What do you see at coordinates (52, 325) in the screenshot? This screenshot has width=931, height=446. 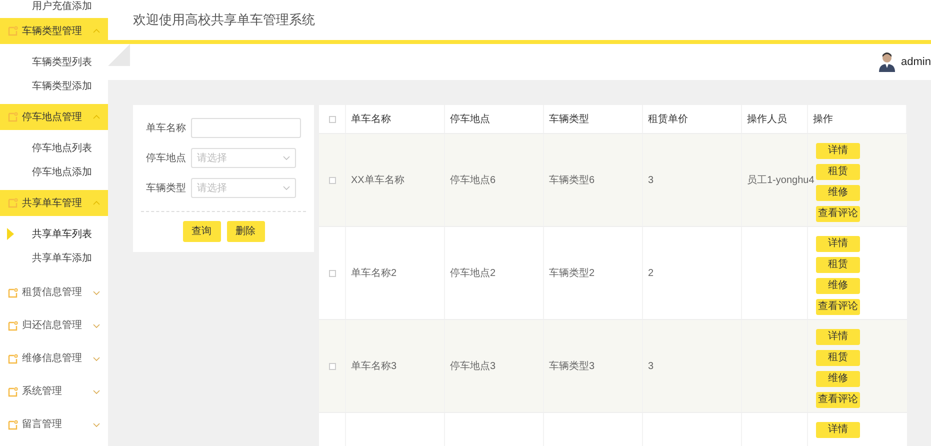 I see `group-label: 归还信息管理` at bounding box center [52, 325].